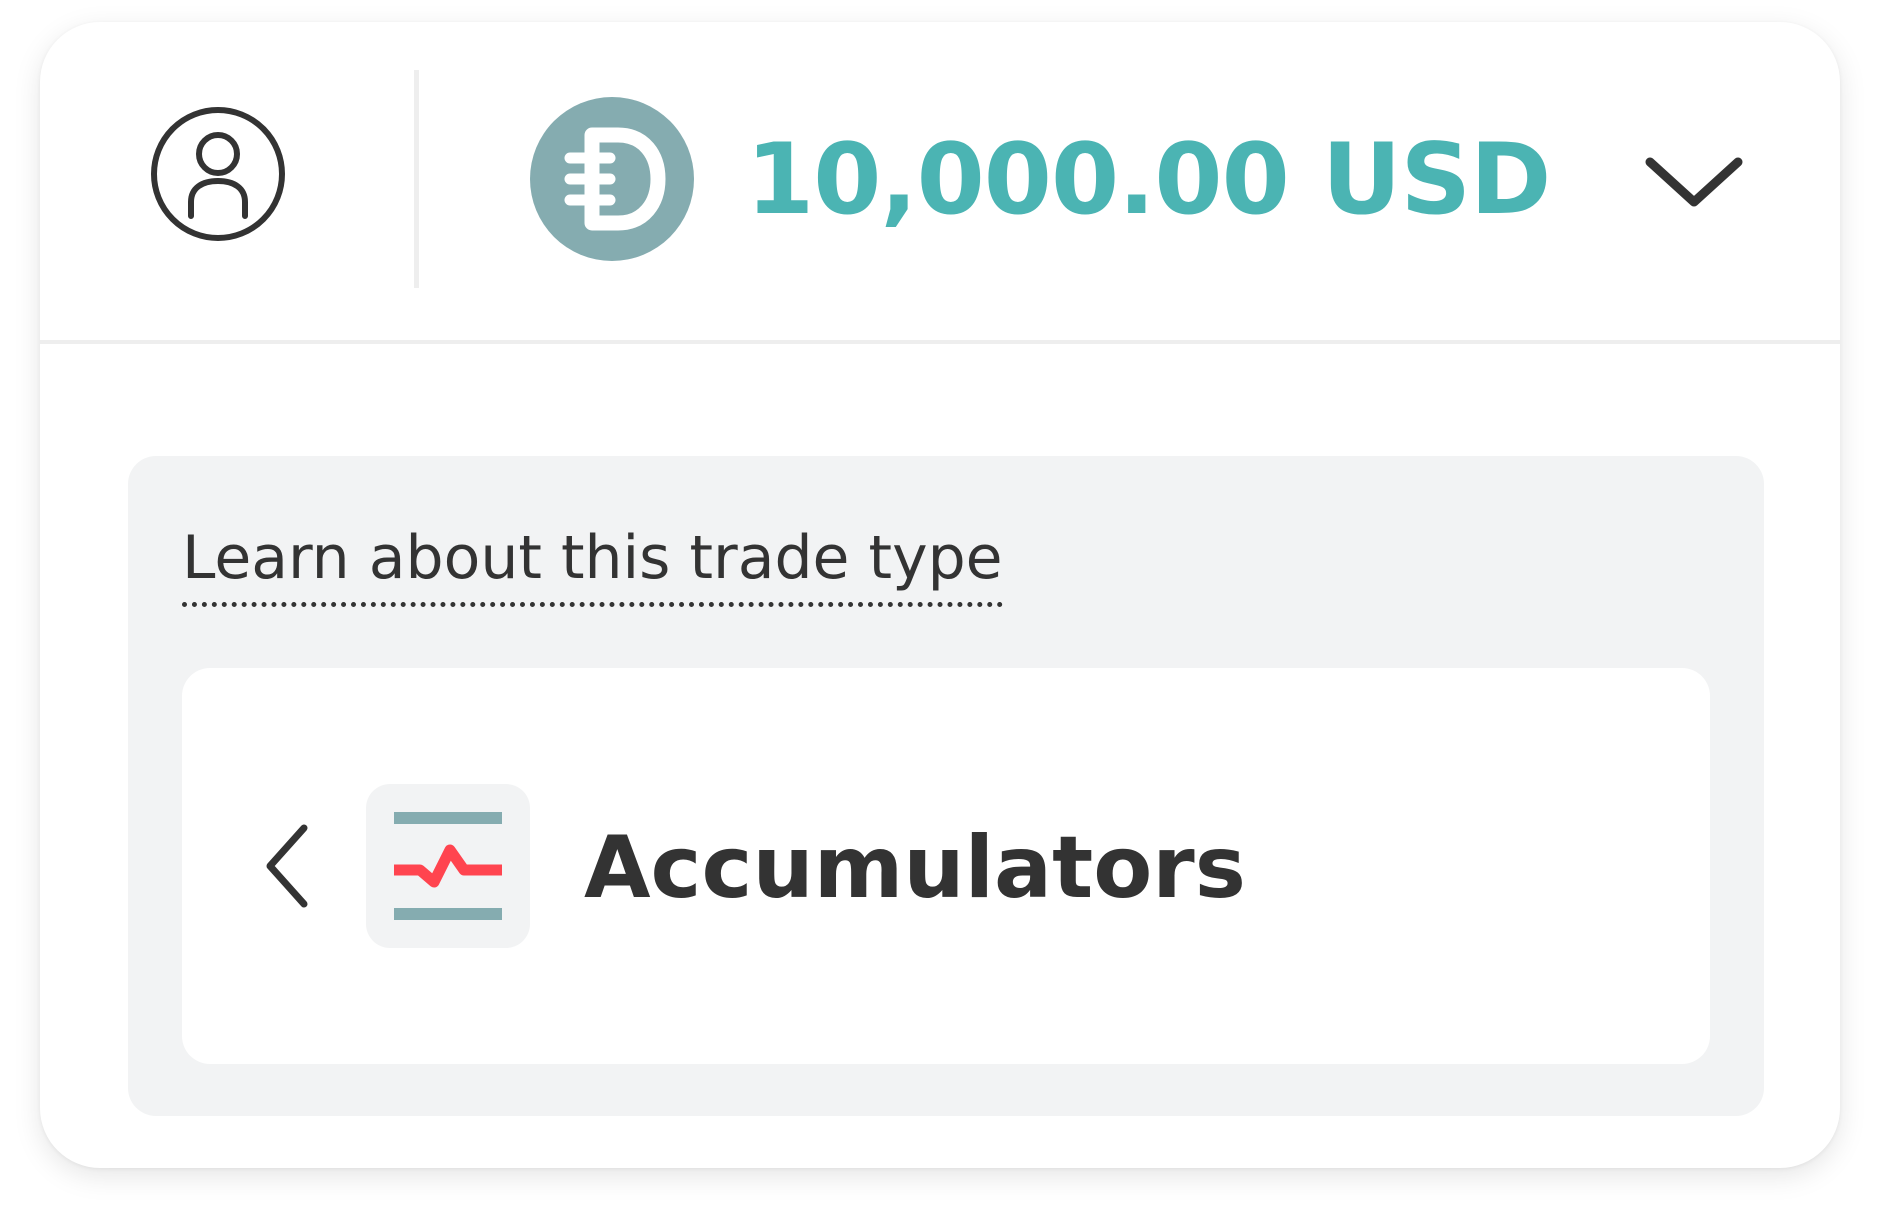 The width and height of the screenshot is (1880, 1224). Describe the element at coordinates (915, 868) in the screenshot. I see `trade-type-name: Accumulators` at that location.